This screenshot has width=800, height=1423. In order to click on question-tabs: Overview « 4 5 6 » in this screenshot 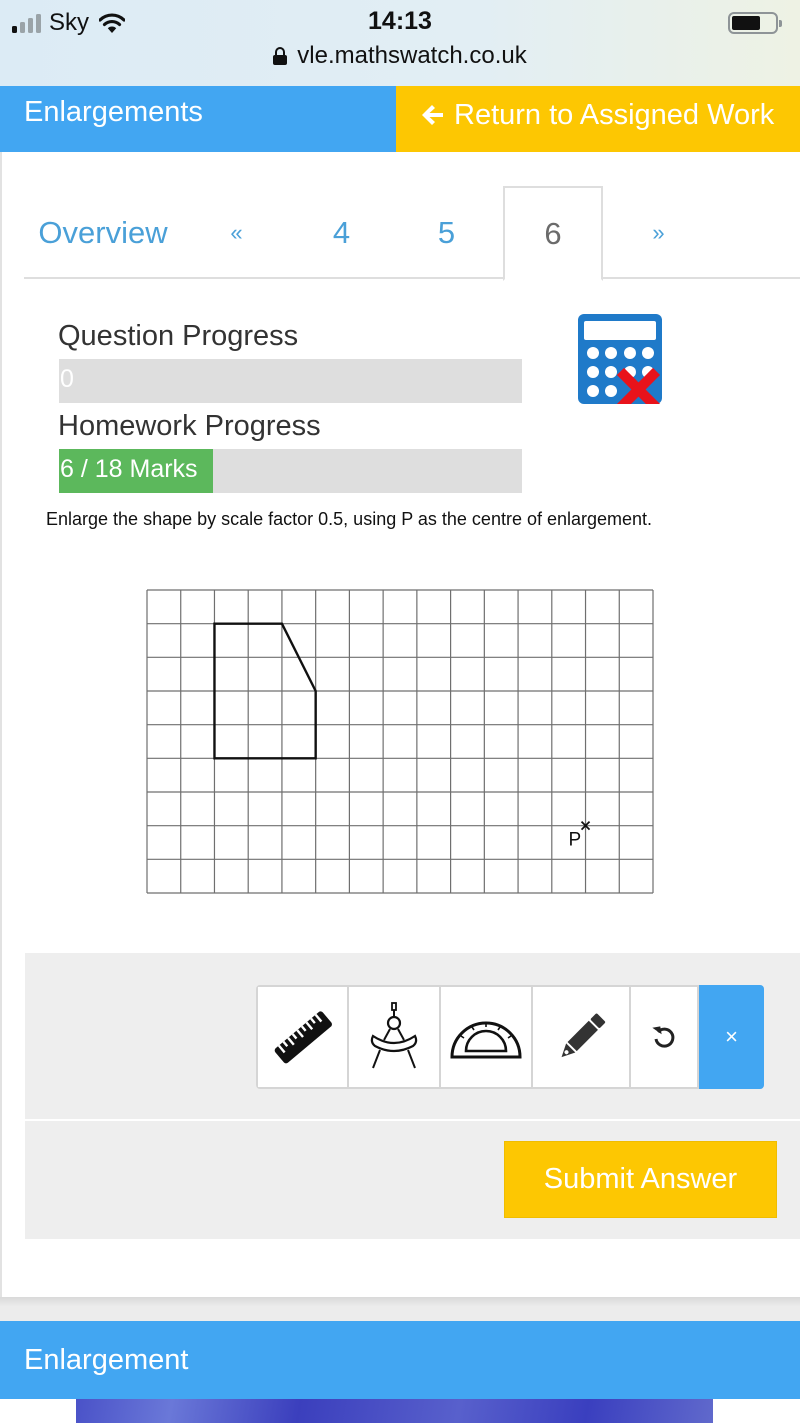, I will do `click(412, 233)`.